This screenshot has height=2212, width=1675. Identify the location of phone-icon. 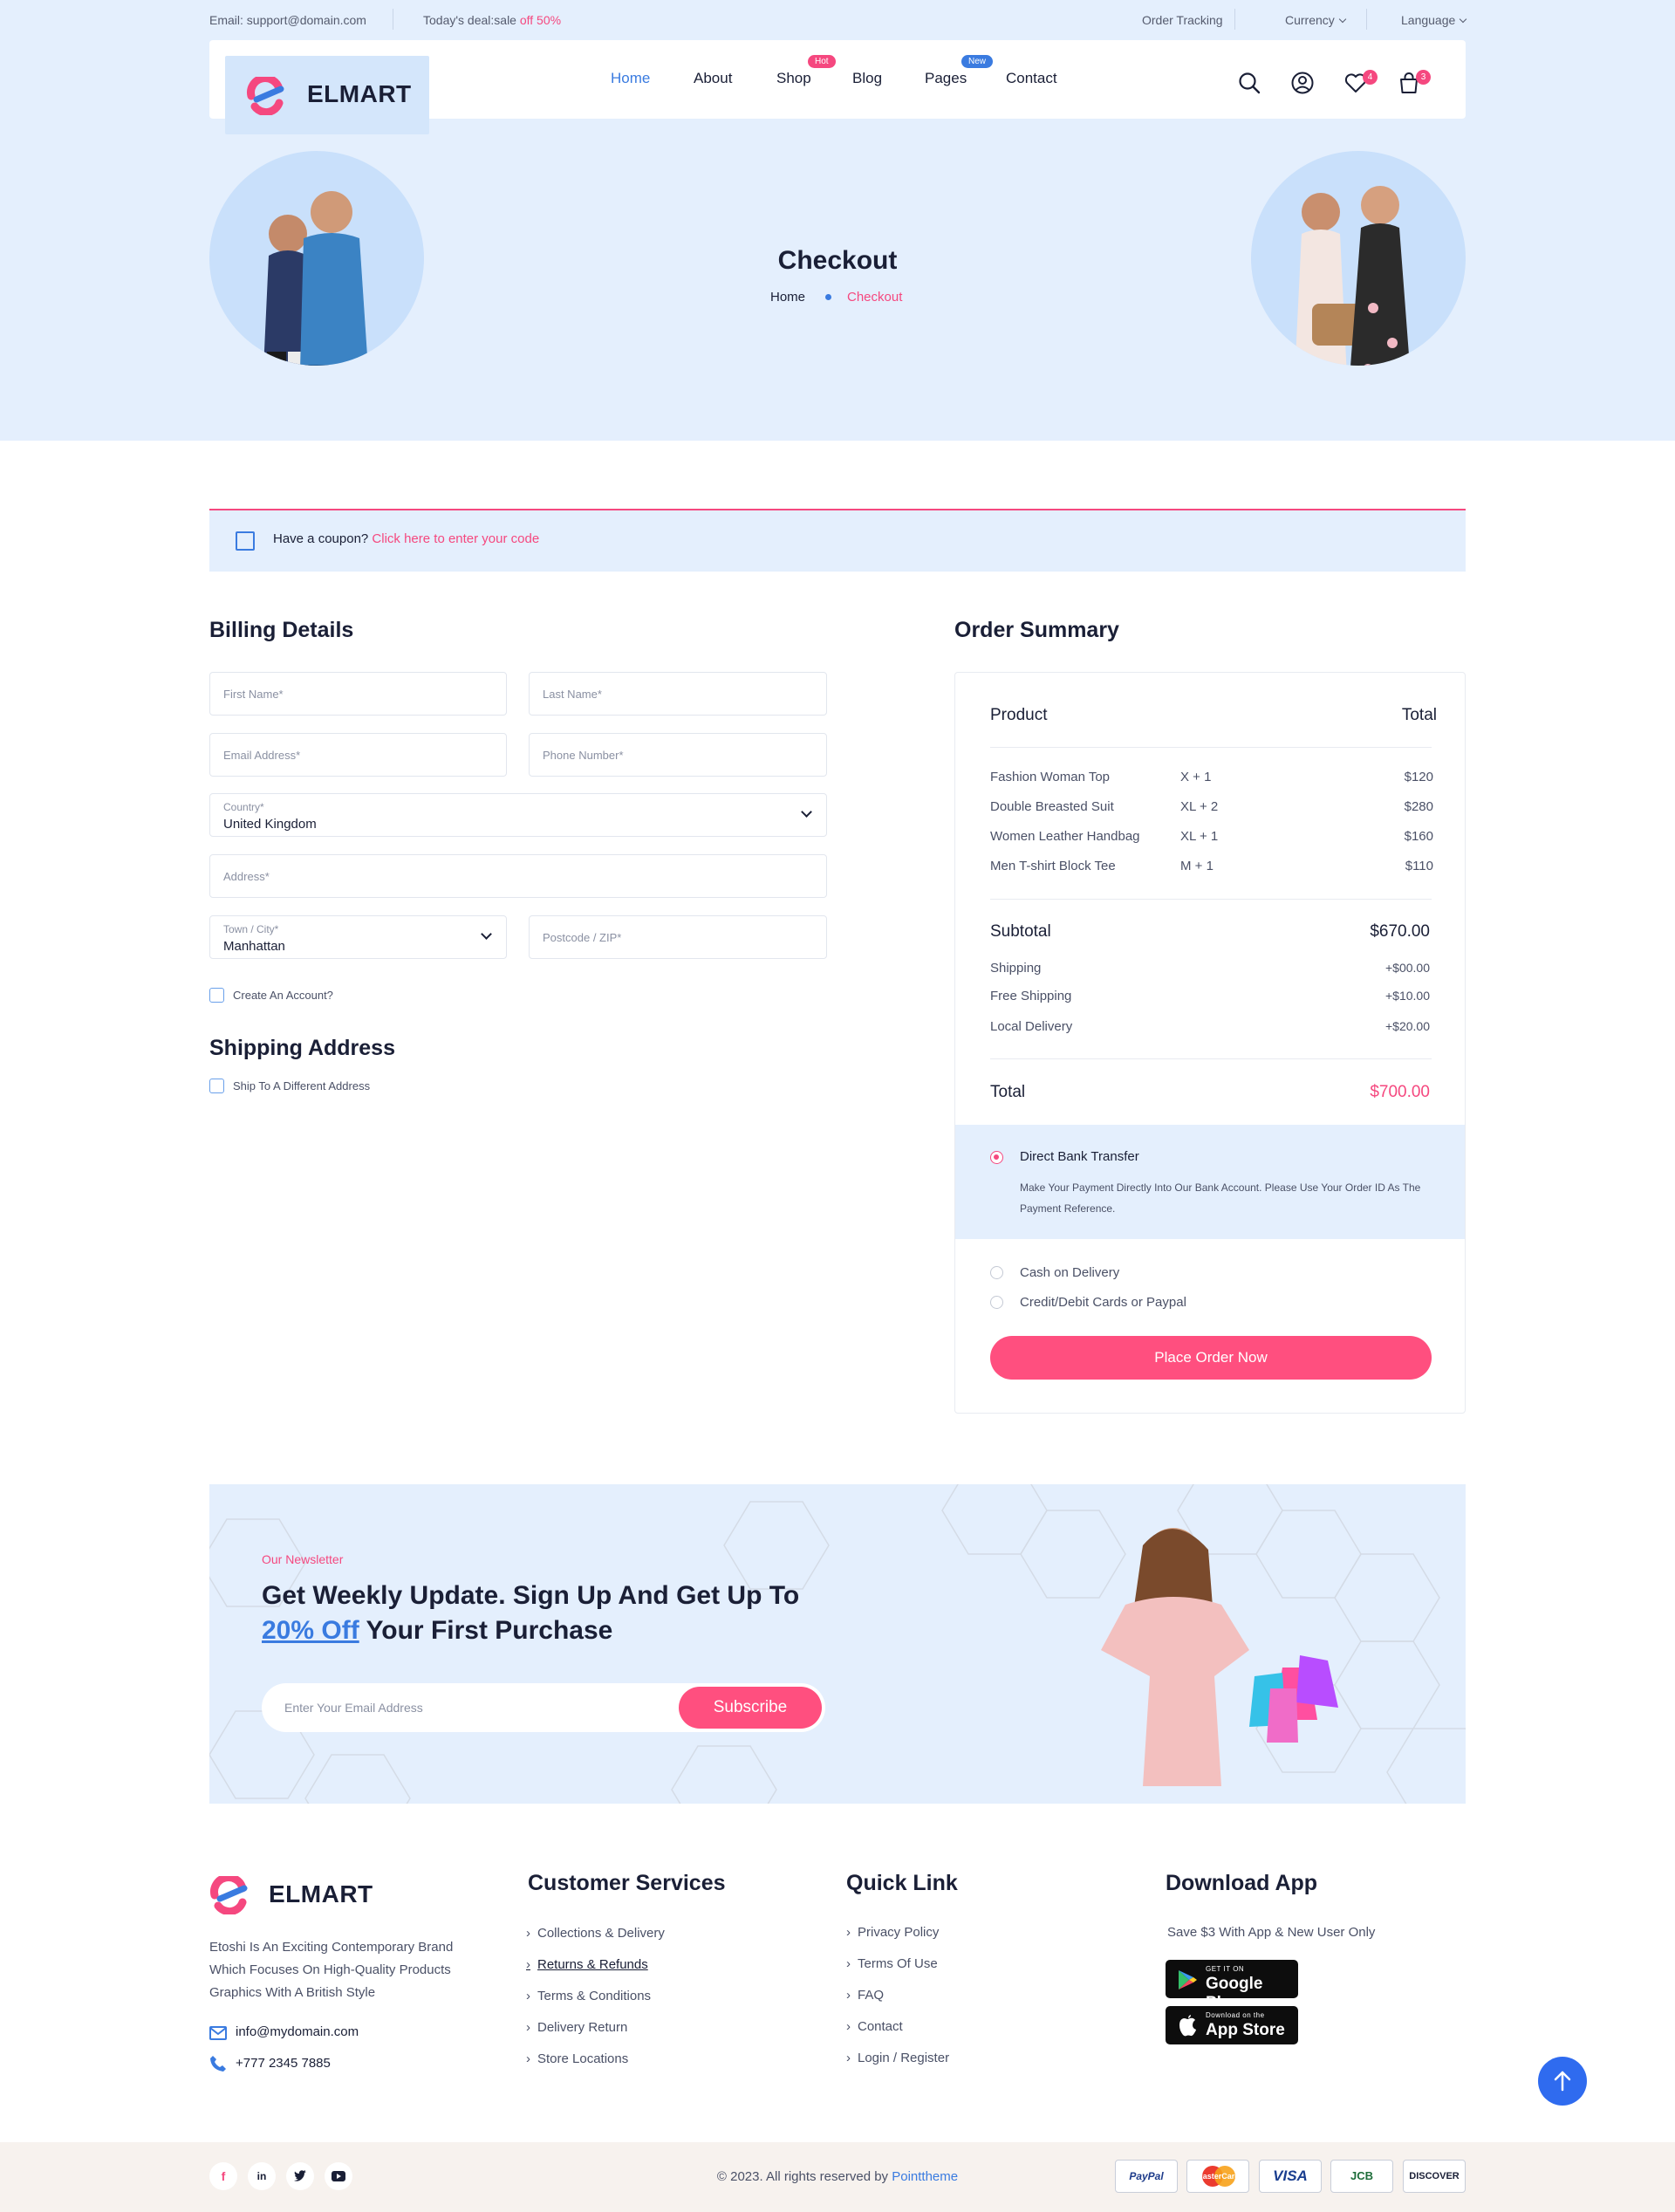
(218, 2064).